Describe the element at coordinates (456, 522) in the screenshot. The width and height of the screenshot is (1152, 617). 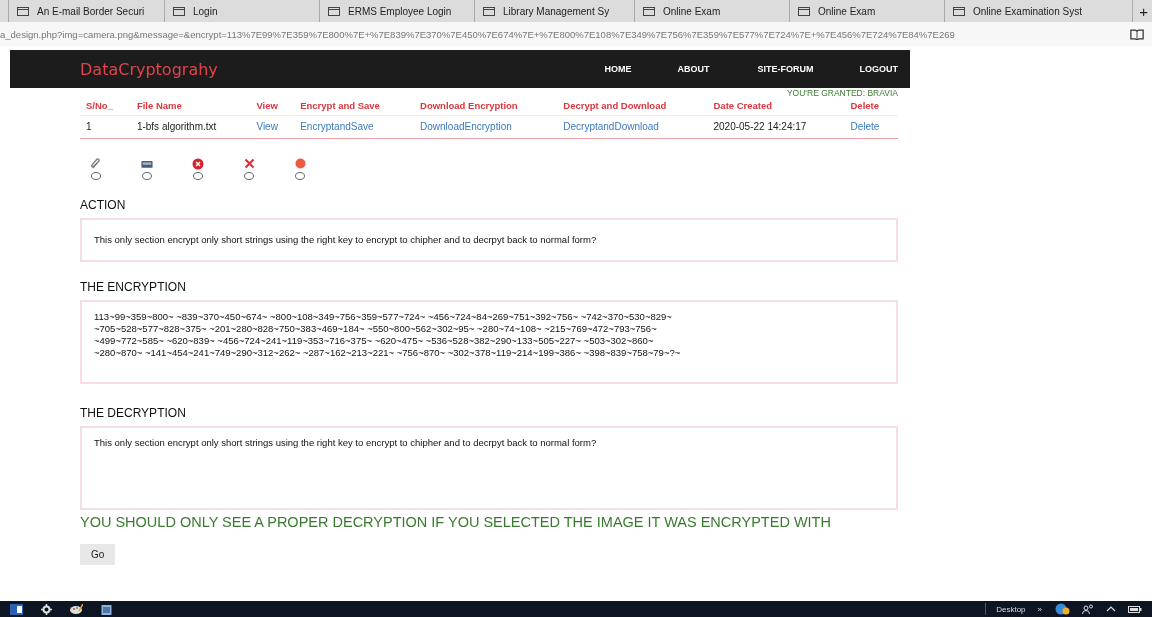
I see `notice-text: YOU SHOULD ONLY SEE A PROPER DECRYPTION IF YOU SELECTED THE IMAGE IT WAS ENCRYPTED WITH` at that location.